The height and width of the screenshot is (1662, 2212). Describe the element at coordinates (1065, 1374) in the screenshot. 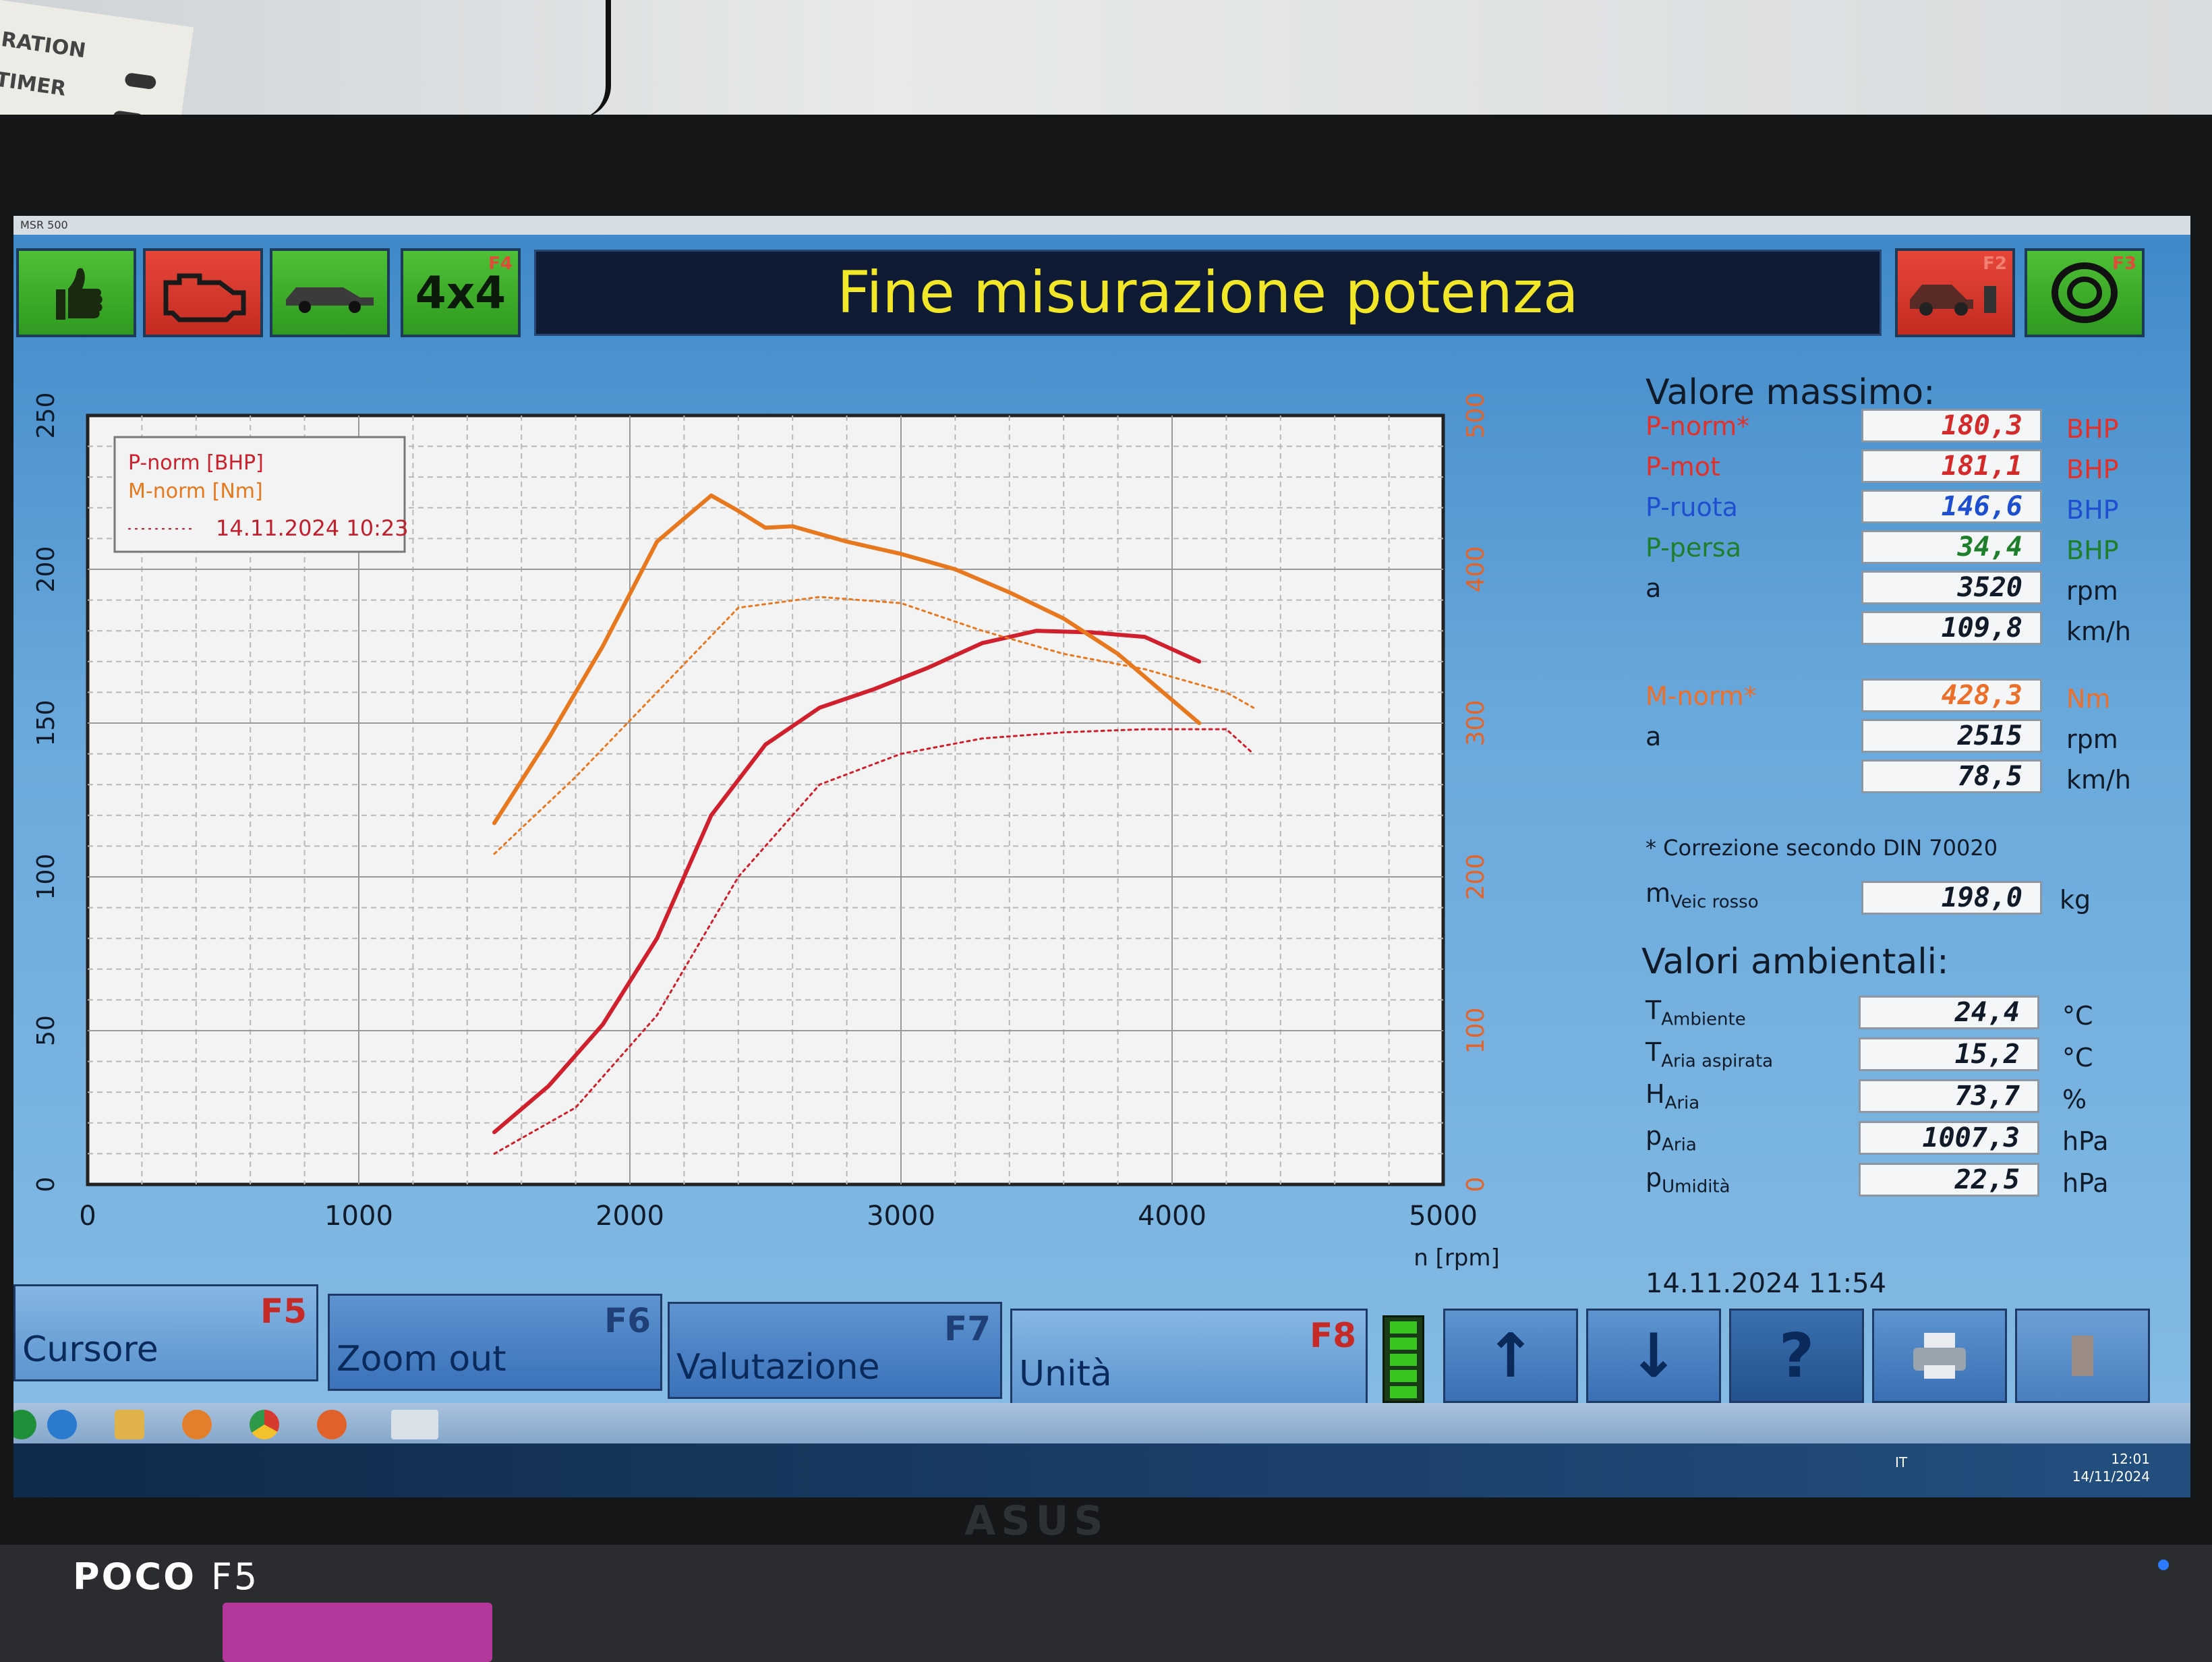

I see `units-label: Unità` at that location.